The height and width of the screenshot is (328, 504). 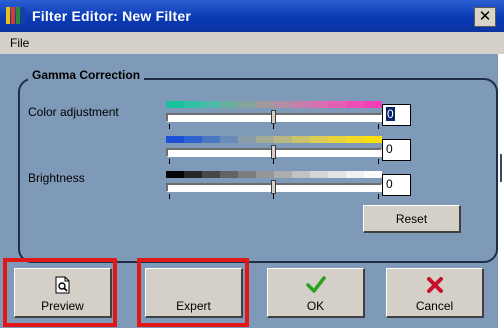 I want to click on highlight-expert, so click(x=193, y=292).